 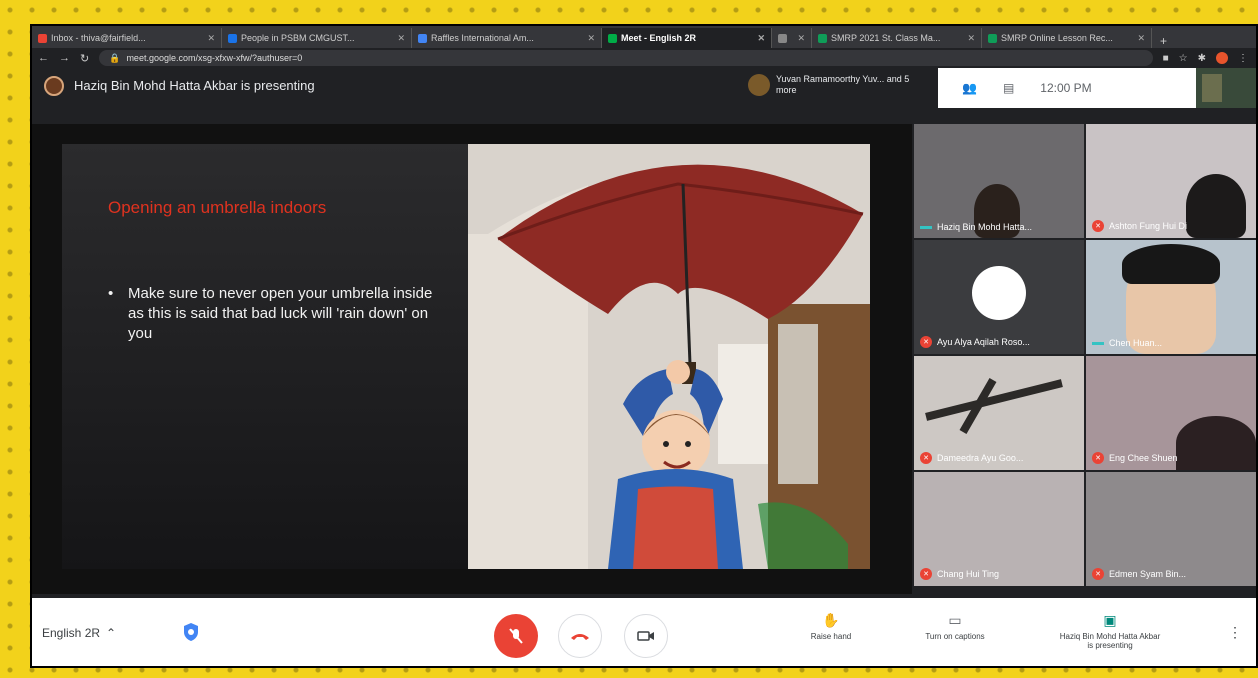 I want to click on camera-icon, so click(x=645, y=636).